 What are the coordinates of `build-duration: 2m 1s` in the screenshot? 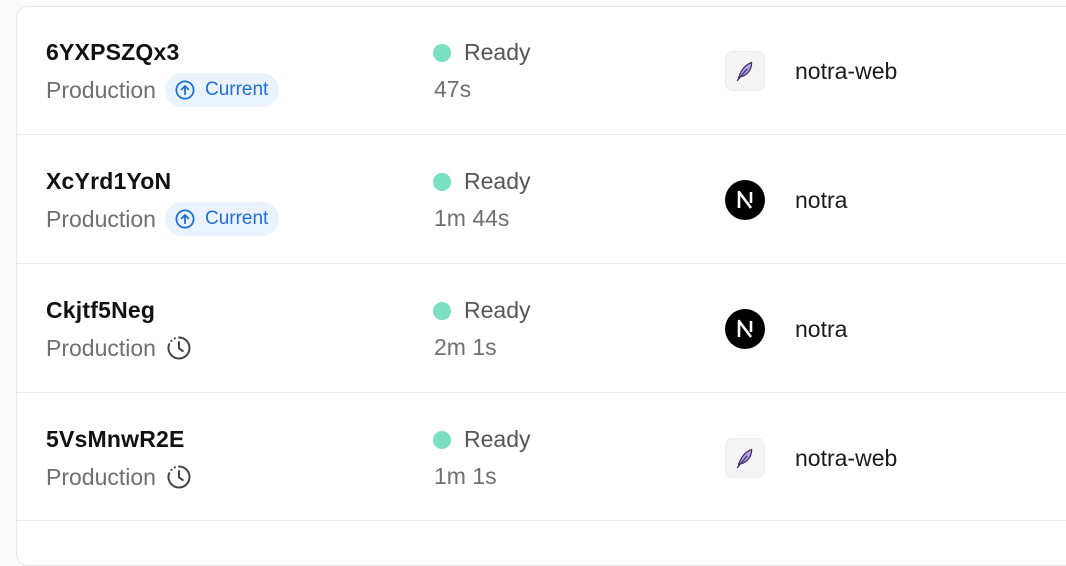 It's located at (465, 347).